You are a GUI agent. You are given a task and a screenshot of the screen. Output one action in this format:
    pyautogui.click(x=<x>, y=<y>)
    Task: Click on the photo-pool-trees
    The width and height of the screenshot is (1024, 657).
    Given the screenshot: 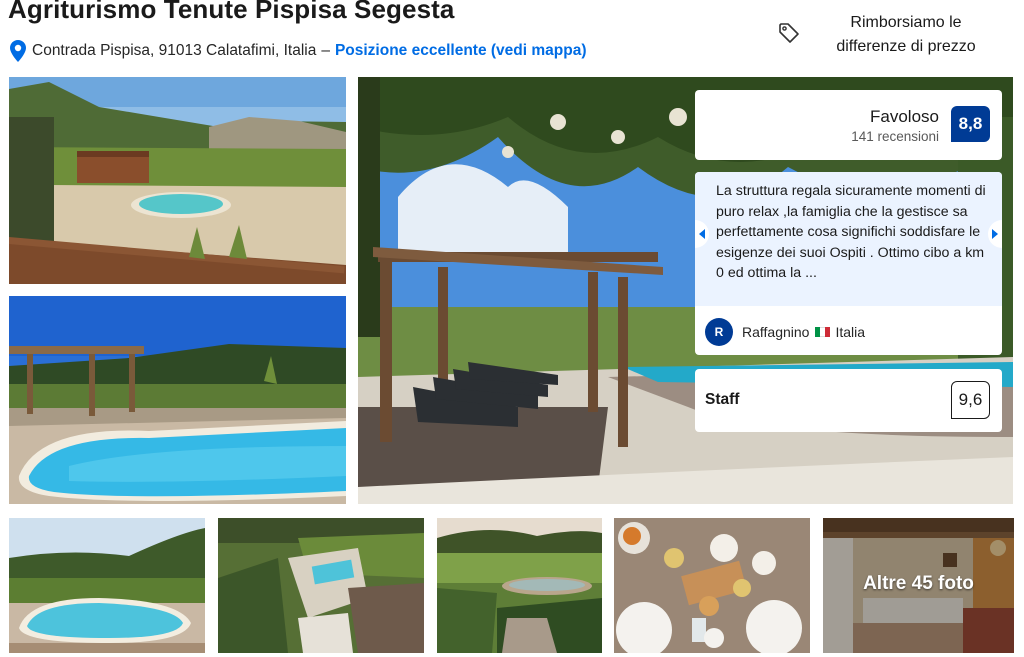 What is the action you would take?
    pyautogui.click(x=107, y=585)
    